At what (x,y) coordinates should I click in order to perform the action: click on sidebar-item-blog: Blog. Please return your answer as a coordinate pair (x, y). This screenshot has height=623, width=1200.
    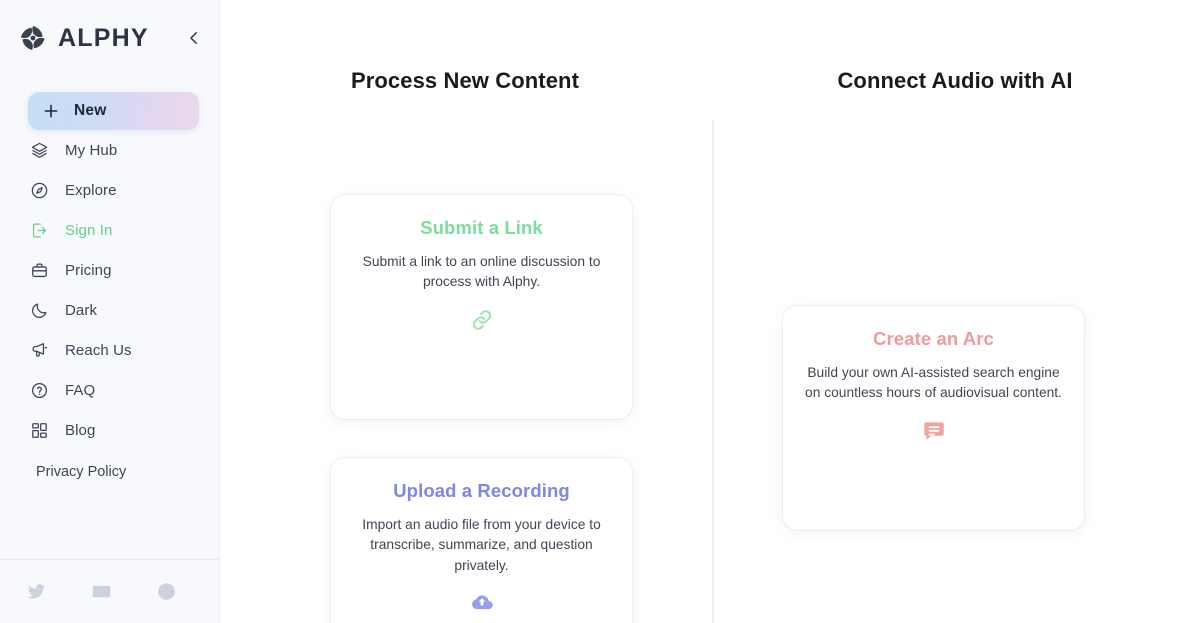
    Looking at the image, I should click on (109, 430).